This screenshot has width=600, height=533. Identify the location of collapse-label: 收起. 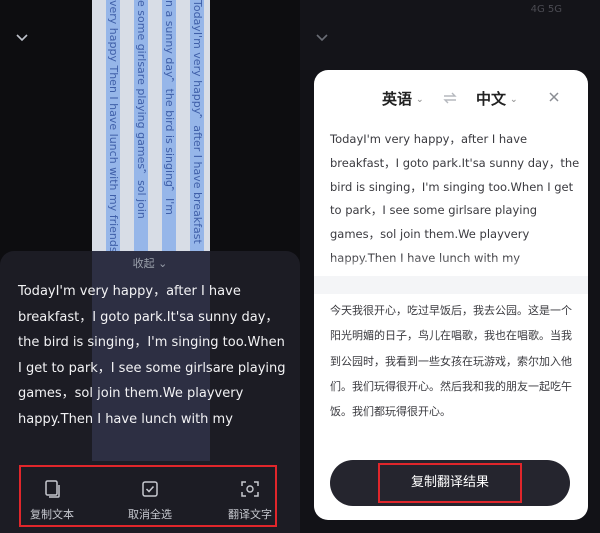
(143, 263).